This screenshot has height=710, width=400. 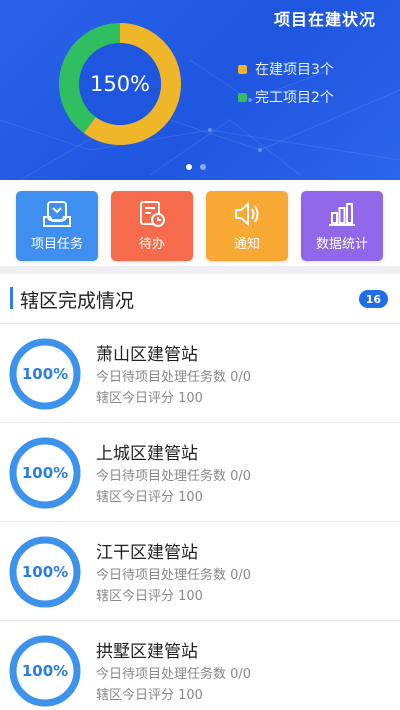 I want to click on page-dot-active, so click(x=189, y=167).